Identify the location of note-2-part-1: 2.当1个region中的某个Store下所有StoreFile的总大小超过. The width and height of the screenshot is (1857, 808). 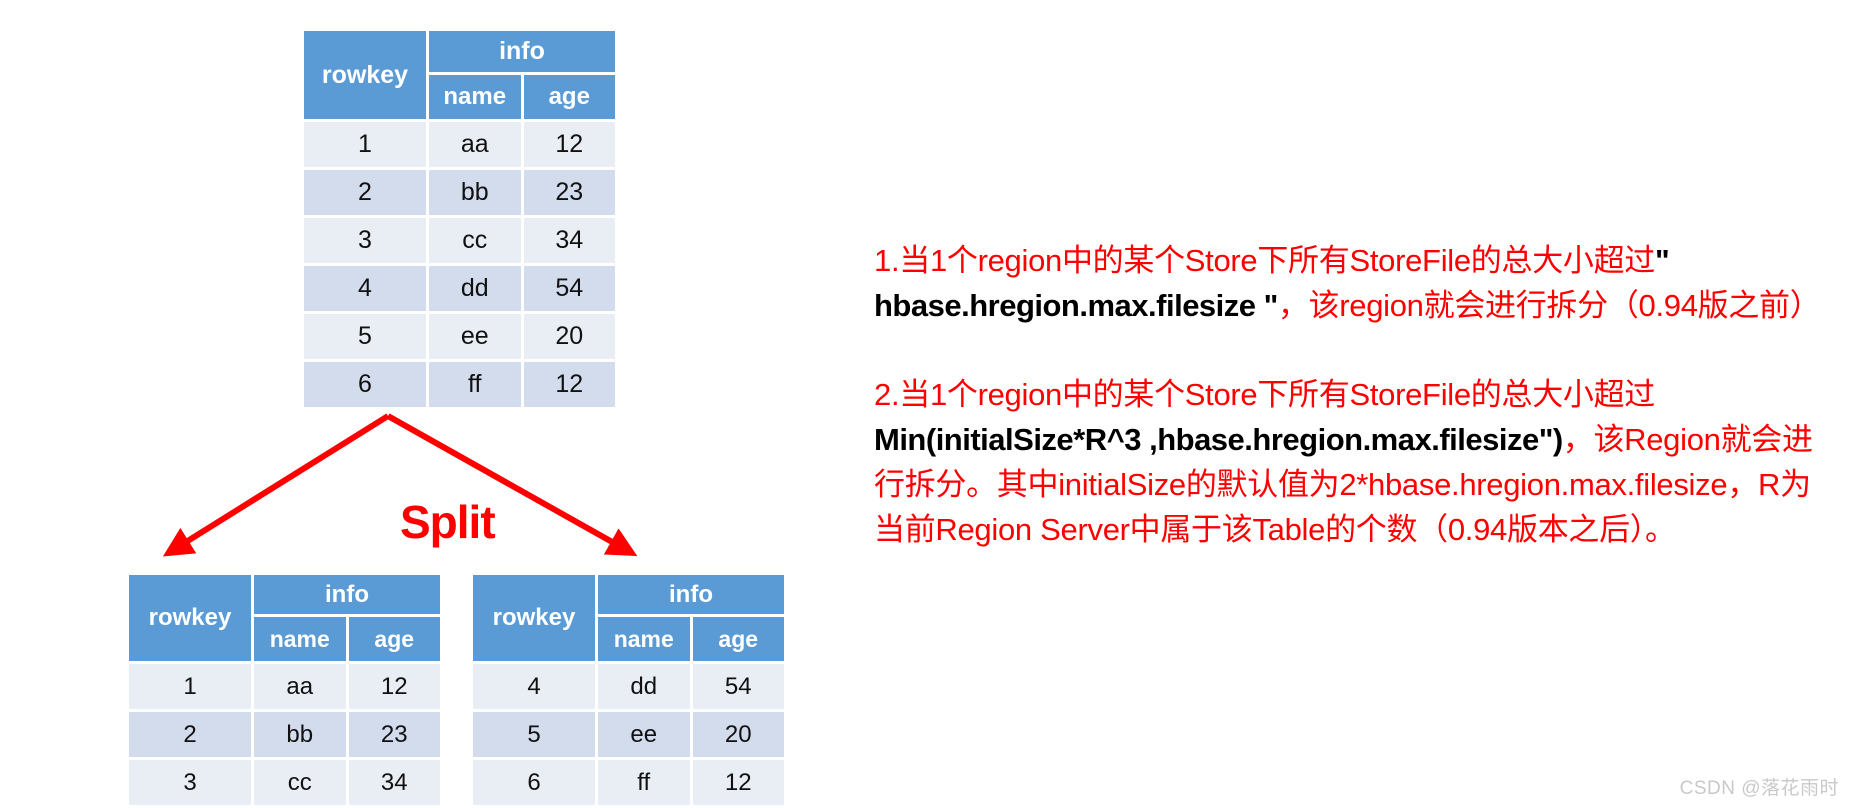
(1265, 394).